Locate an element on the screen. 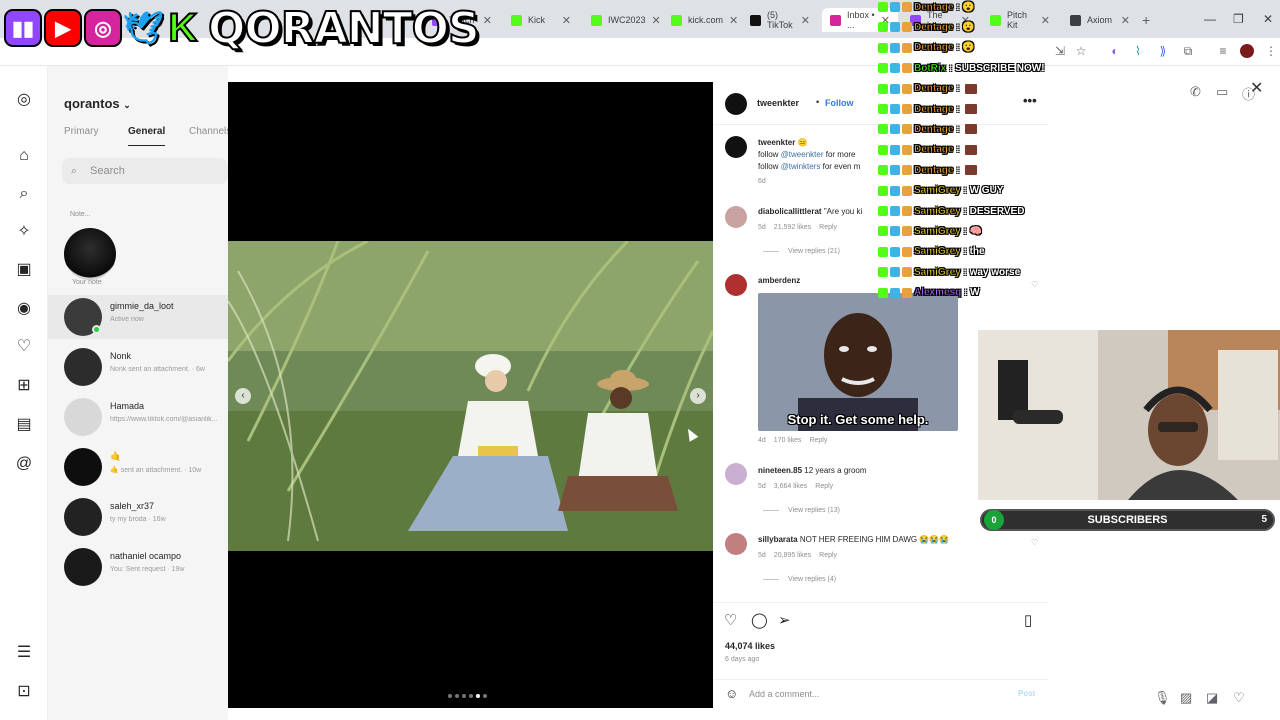 This screenshot has height=720, width=1280. more-options-icon: ••• is located at coordinates (1030, 100).